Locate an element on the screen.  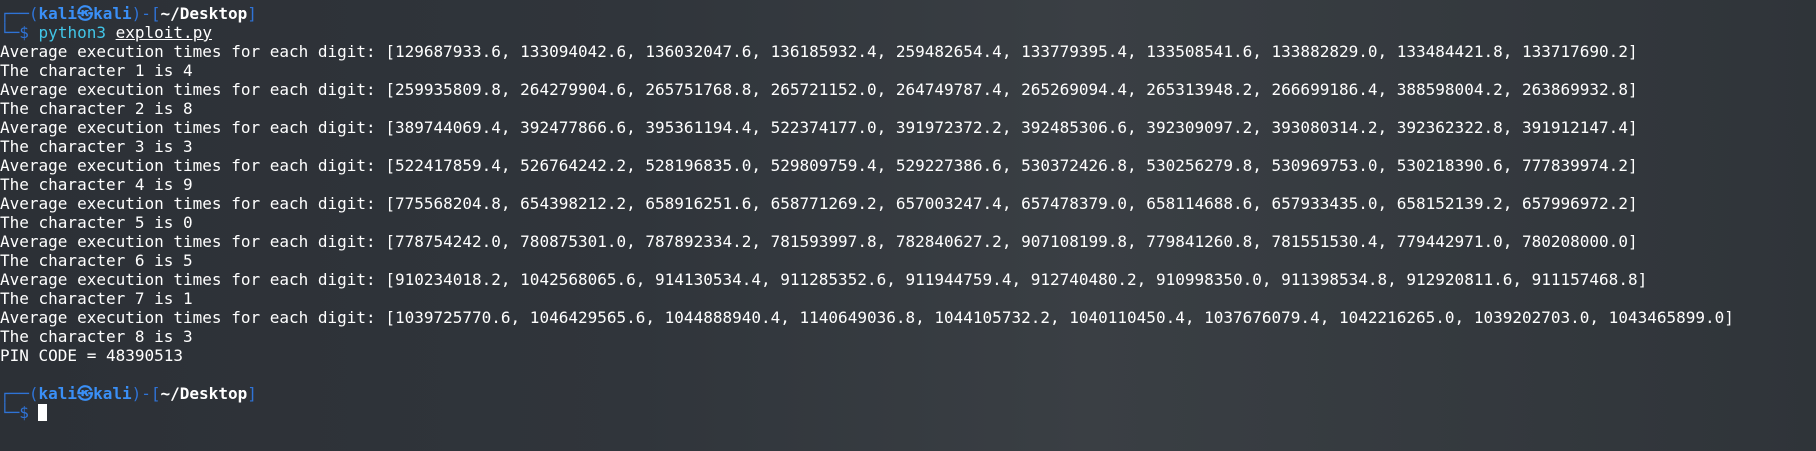
output-line: The character 2 is 8 is located at coordinates (96, 108).